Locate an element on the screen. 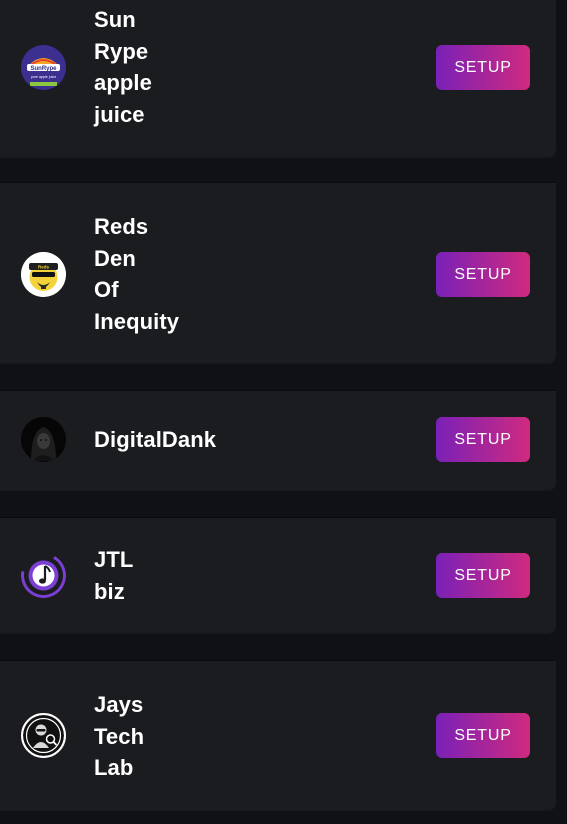  sunrype-sub-text: pure apple juice is located at coordinates (43, 77).